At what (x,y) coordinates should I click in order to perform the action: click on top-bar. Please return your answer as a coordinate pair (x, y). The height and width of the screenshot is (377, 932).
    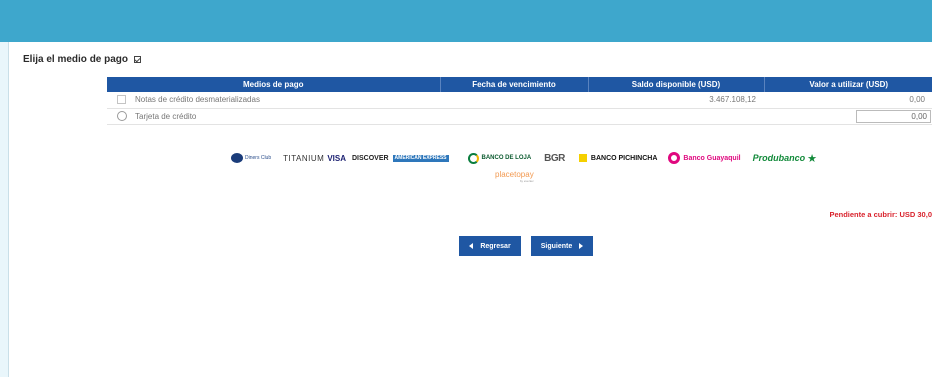
    Looking at the image, I should click on (466, 21).